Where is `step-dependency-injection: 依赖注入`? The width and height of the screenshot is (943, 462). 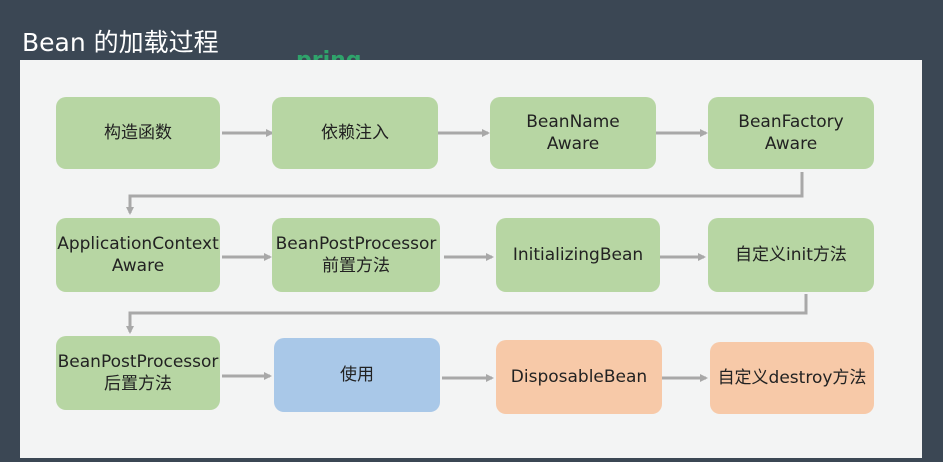 step-dependency-injection: 依赖注入 is located at coordinates (355, 133).